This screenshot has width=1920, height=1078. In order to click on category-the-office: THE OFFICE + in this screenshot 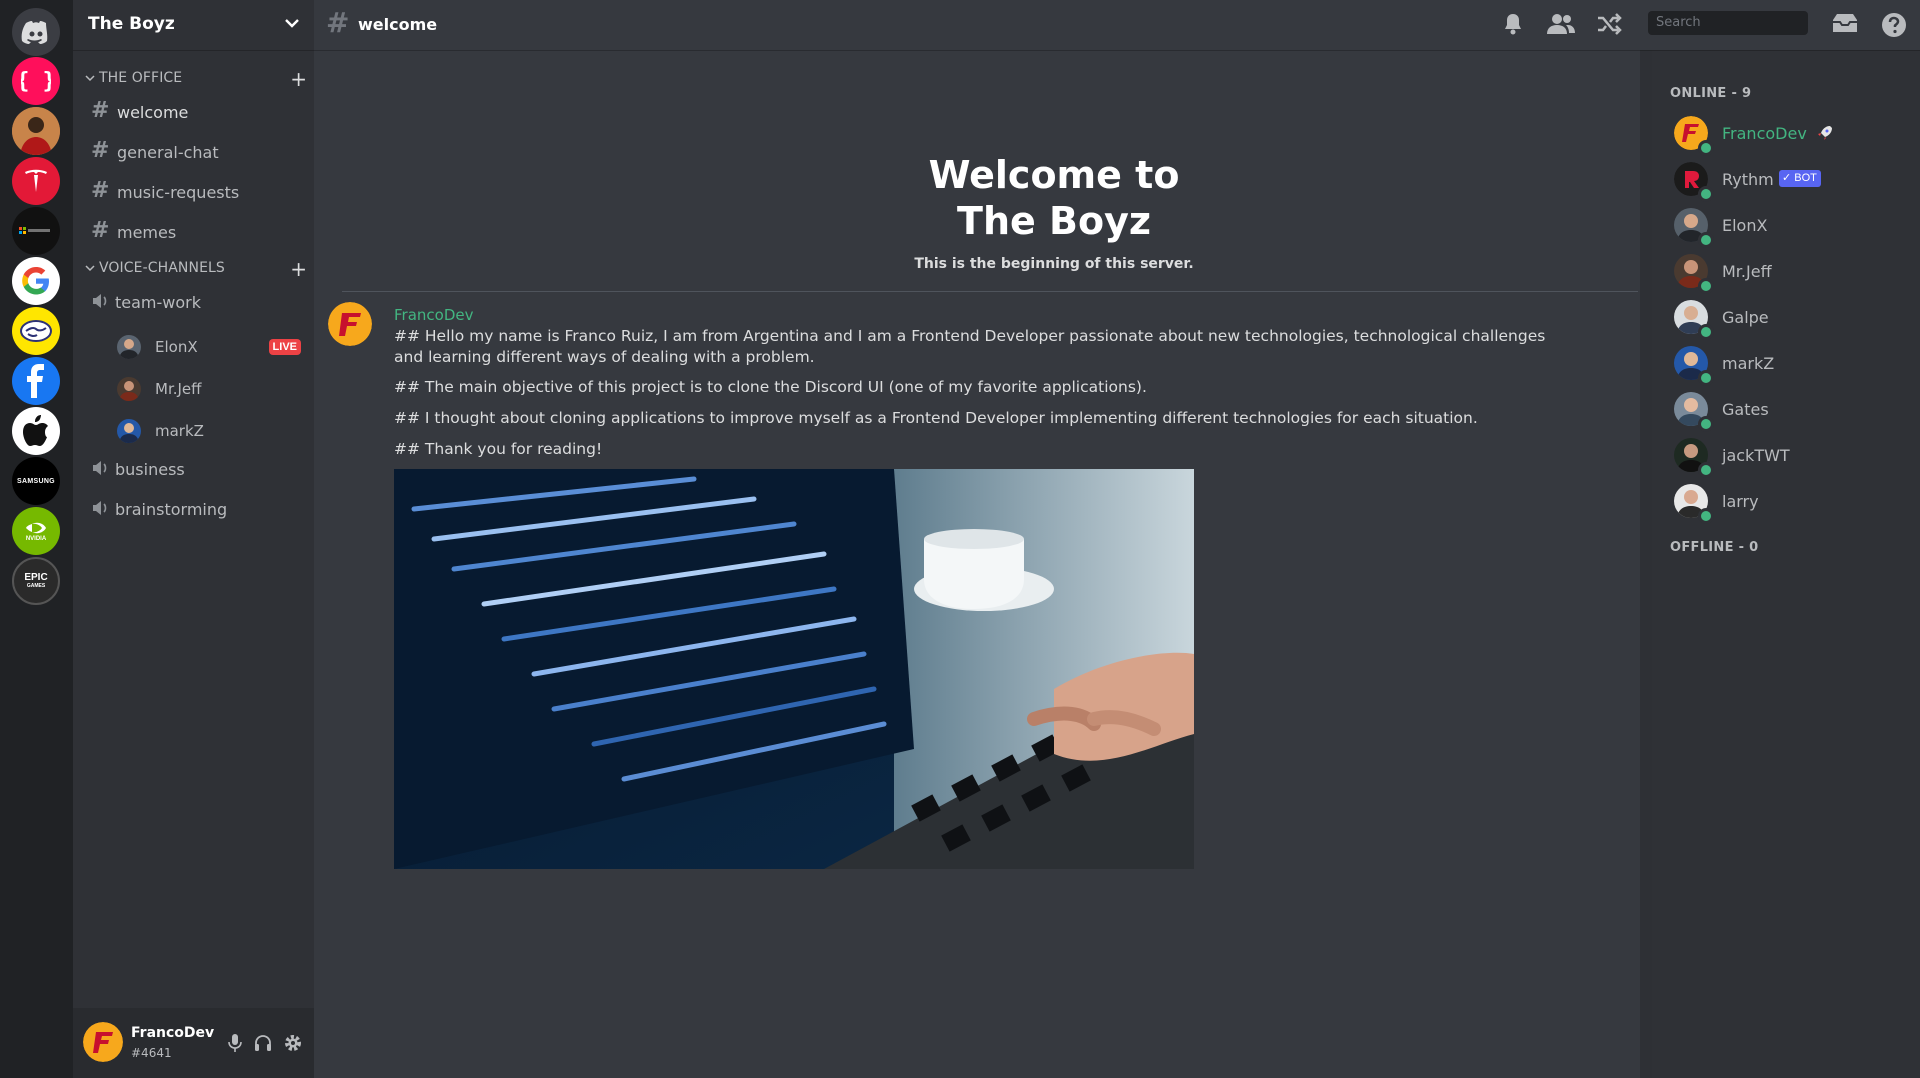, I will do `click(196, 79)`.